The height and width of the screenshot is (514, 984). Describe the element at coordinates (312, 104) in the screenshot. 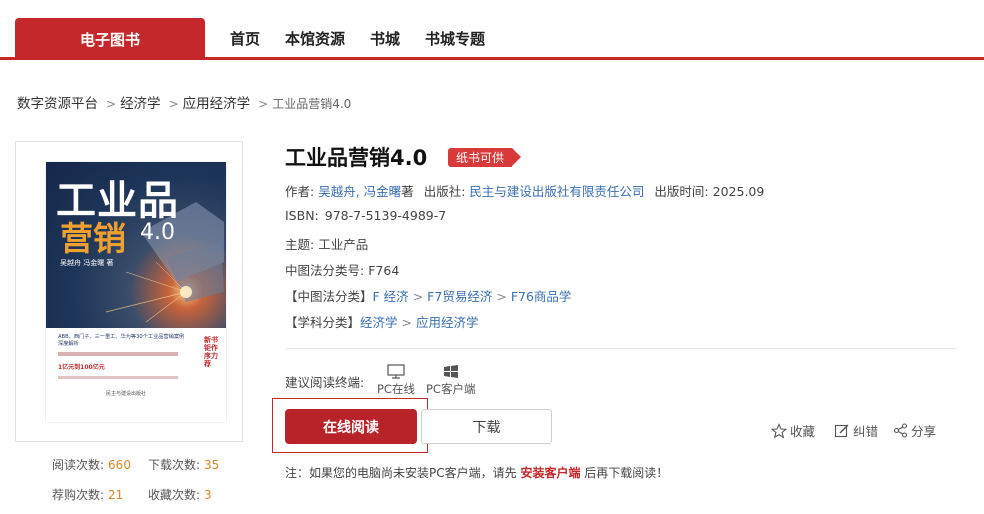

I see `breadcrumb-current: 工业品营销4.0` at that location.